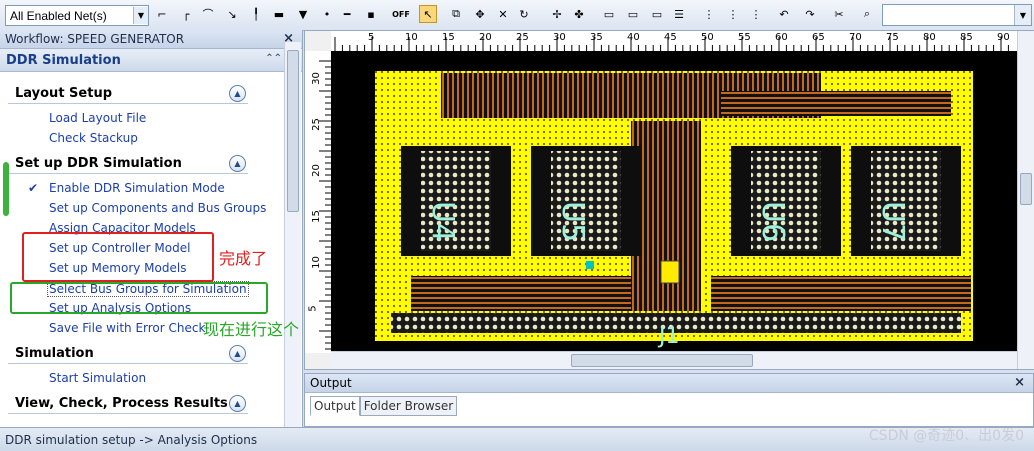  I want to click on ruler-top-label: 75, so click(892, 37).